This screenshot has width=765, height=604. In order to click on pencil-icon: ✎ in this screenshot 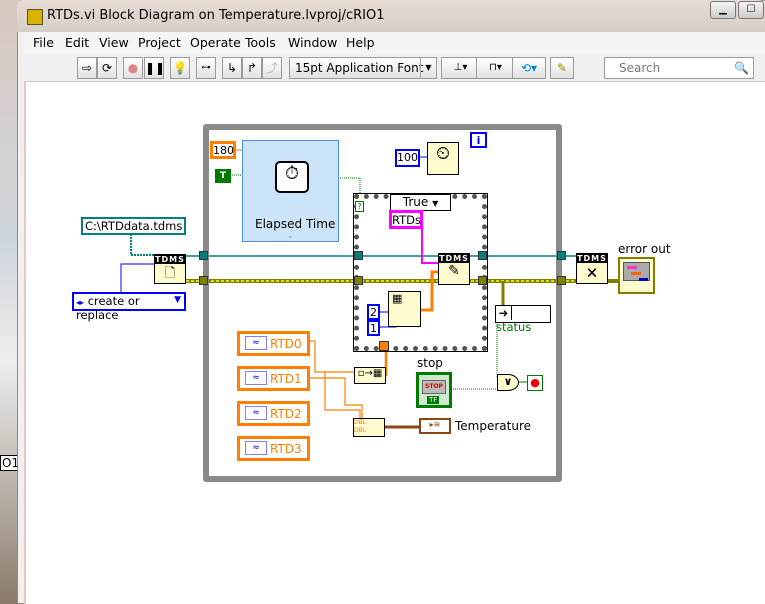, I will do `click(454, 271)`.